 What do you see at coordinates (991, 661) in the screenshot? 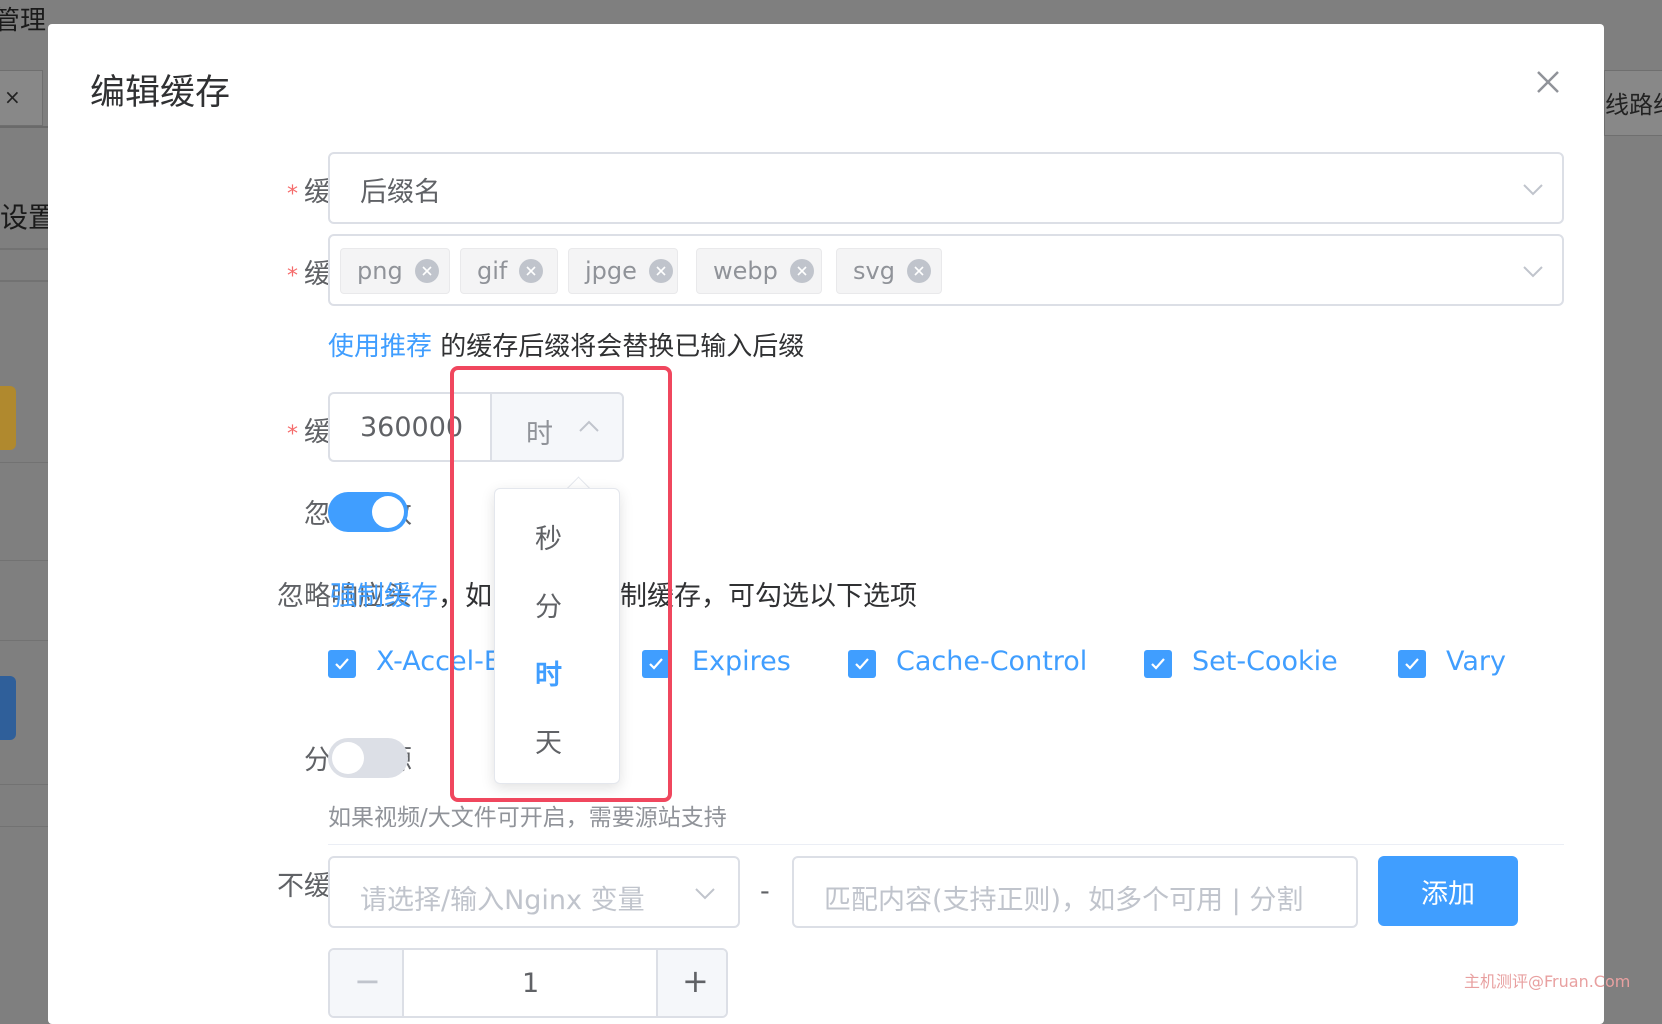
I see `option-cache-control: Cache-Control` at bounding box center [991, 661].